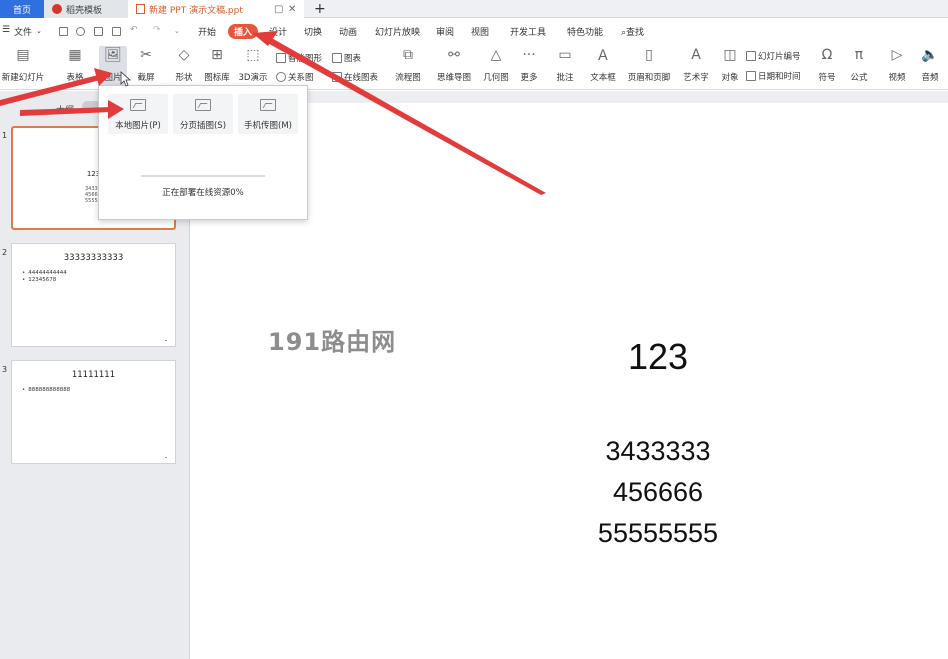  Describe the element at coordinates (480, 31) in the screenshot. I see `menu-view: 视图` at that location.